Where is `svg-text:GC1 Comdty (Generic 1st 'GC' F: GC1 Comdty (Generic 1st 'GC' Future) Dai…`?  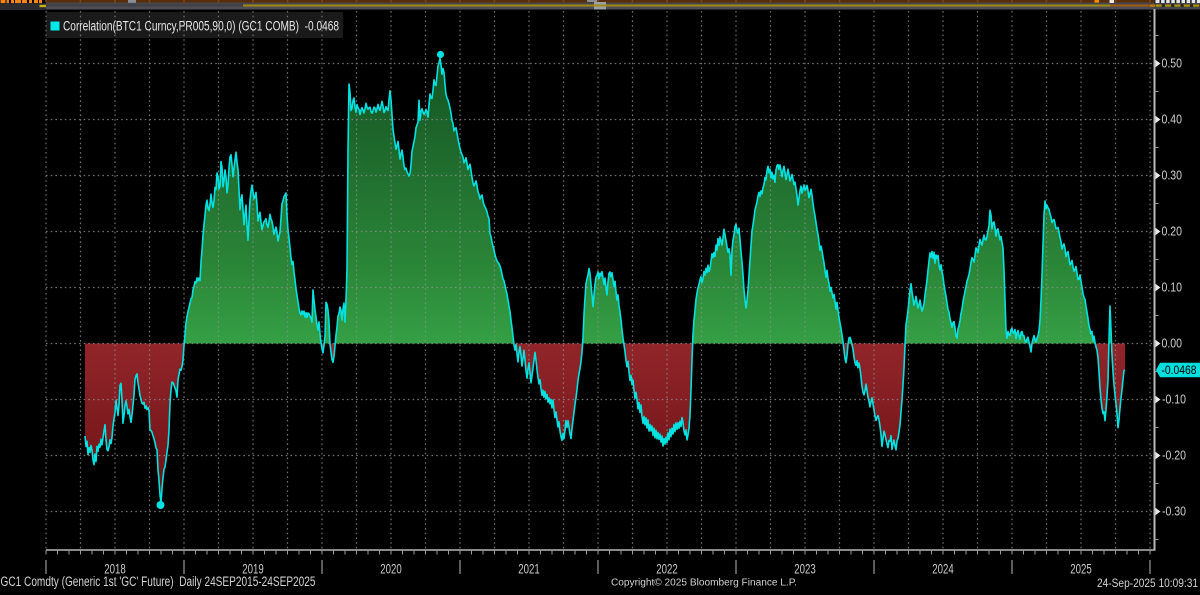 svg-text:GC1 Comdty (Generic 1st 'GC' F: GC1 Comdty (Generic 1st 'GC' Future) Dai… is located at coordinates (158, 581).